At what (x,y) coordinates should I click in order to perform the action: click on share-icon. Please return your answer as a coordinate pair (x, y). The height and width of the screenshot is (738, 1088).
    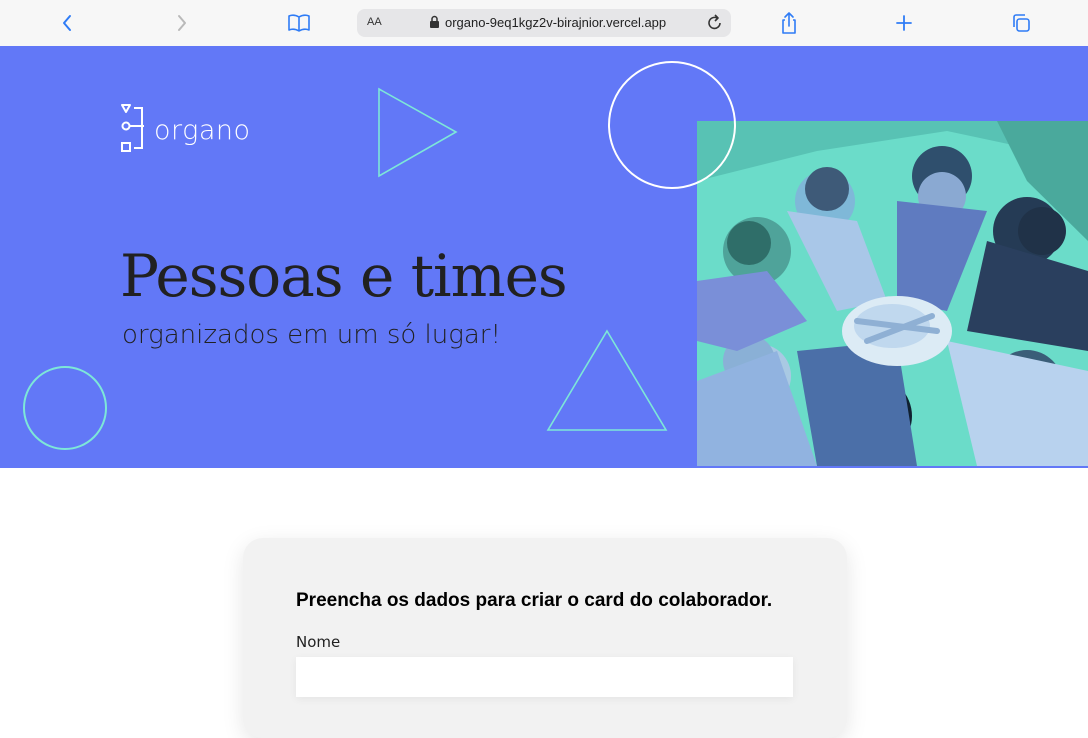
    Looking at the image, I should click on (789, 23).